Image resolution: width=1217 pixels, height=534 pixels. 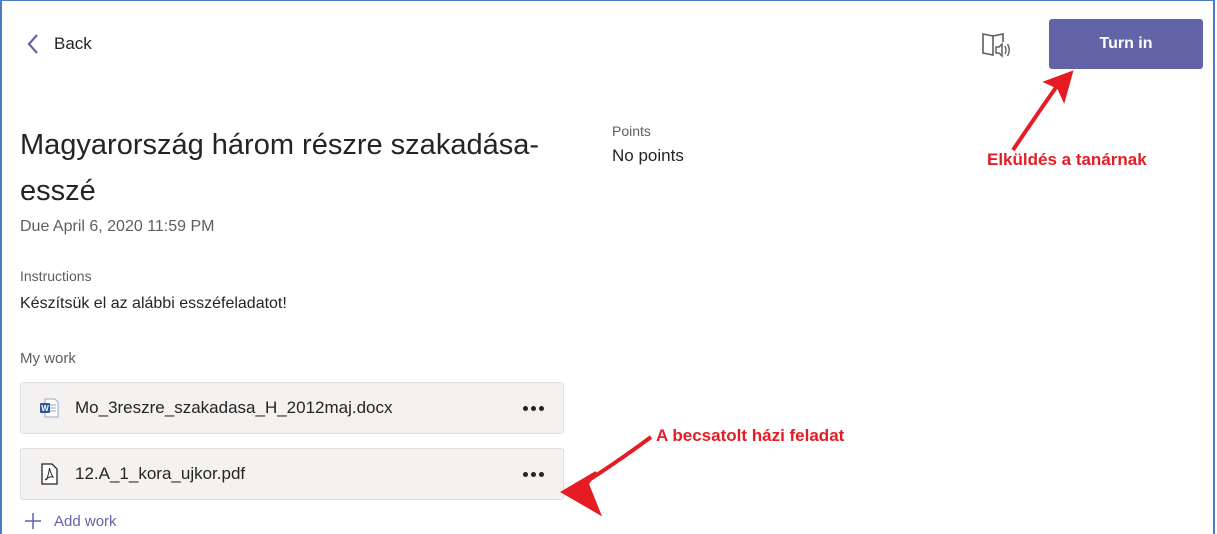 I want to click on instructions-text: Készítsük el az alábbi esszéfeladatot!, so click(x=153, y=303).